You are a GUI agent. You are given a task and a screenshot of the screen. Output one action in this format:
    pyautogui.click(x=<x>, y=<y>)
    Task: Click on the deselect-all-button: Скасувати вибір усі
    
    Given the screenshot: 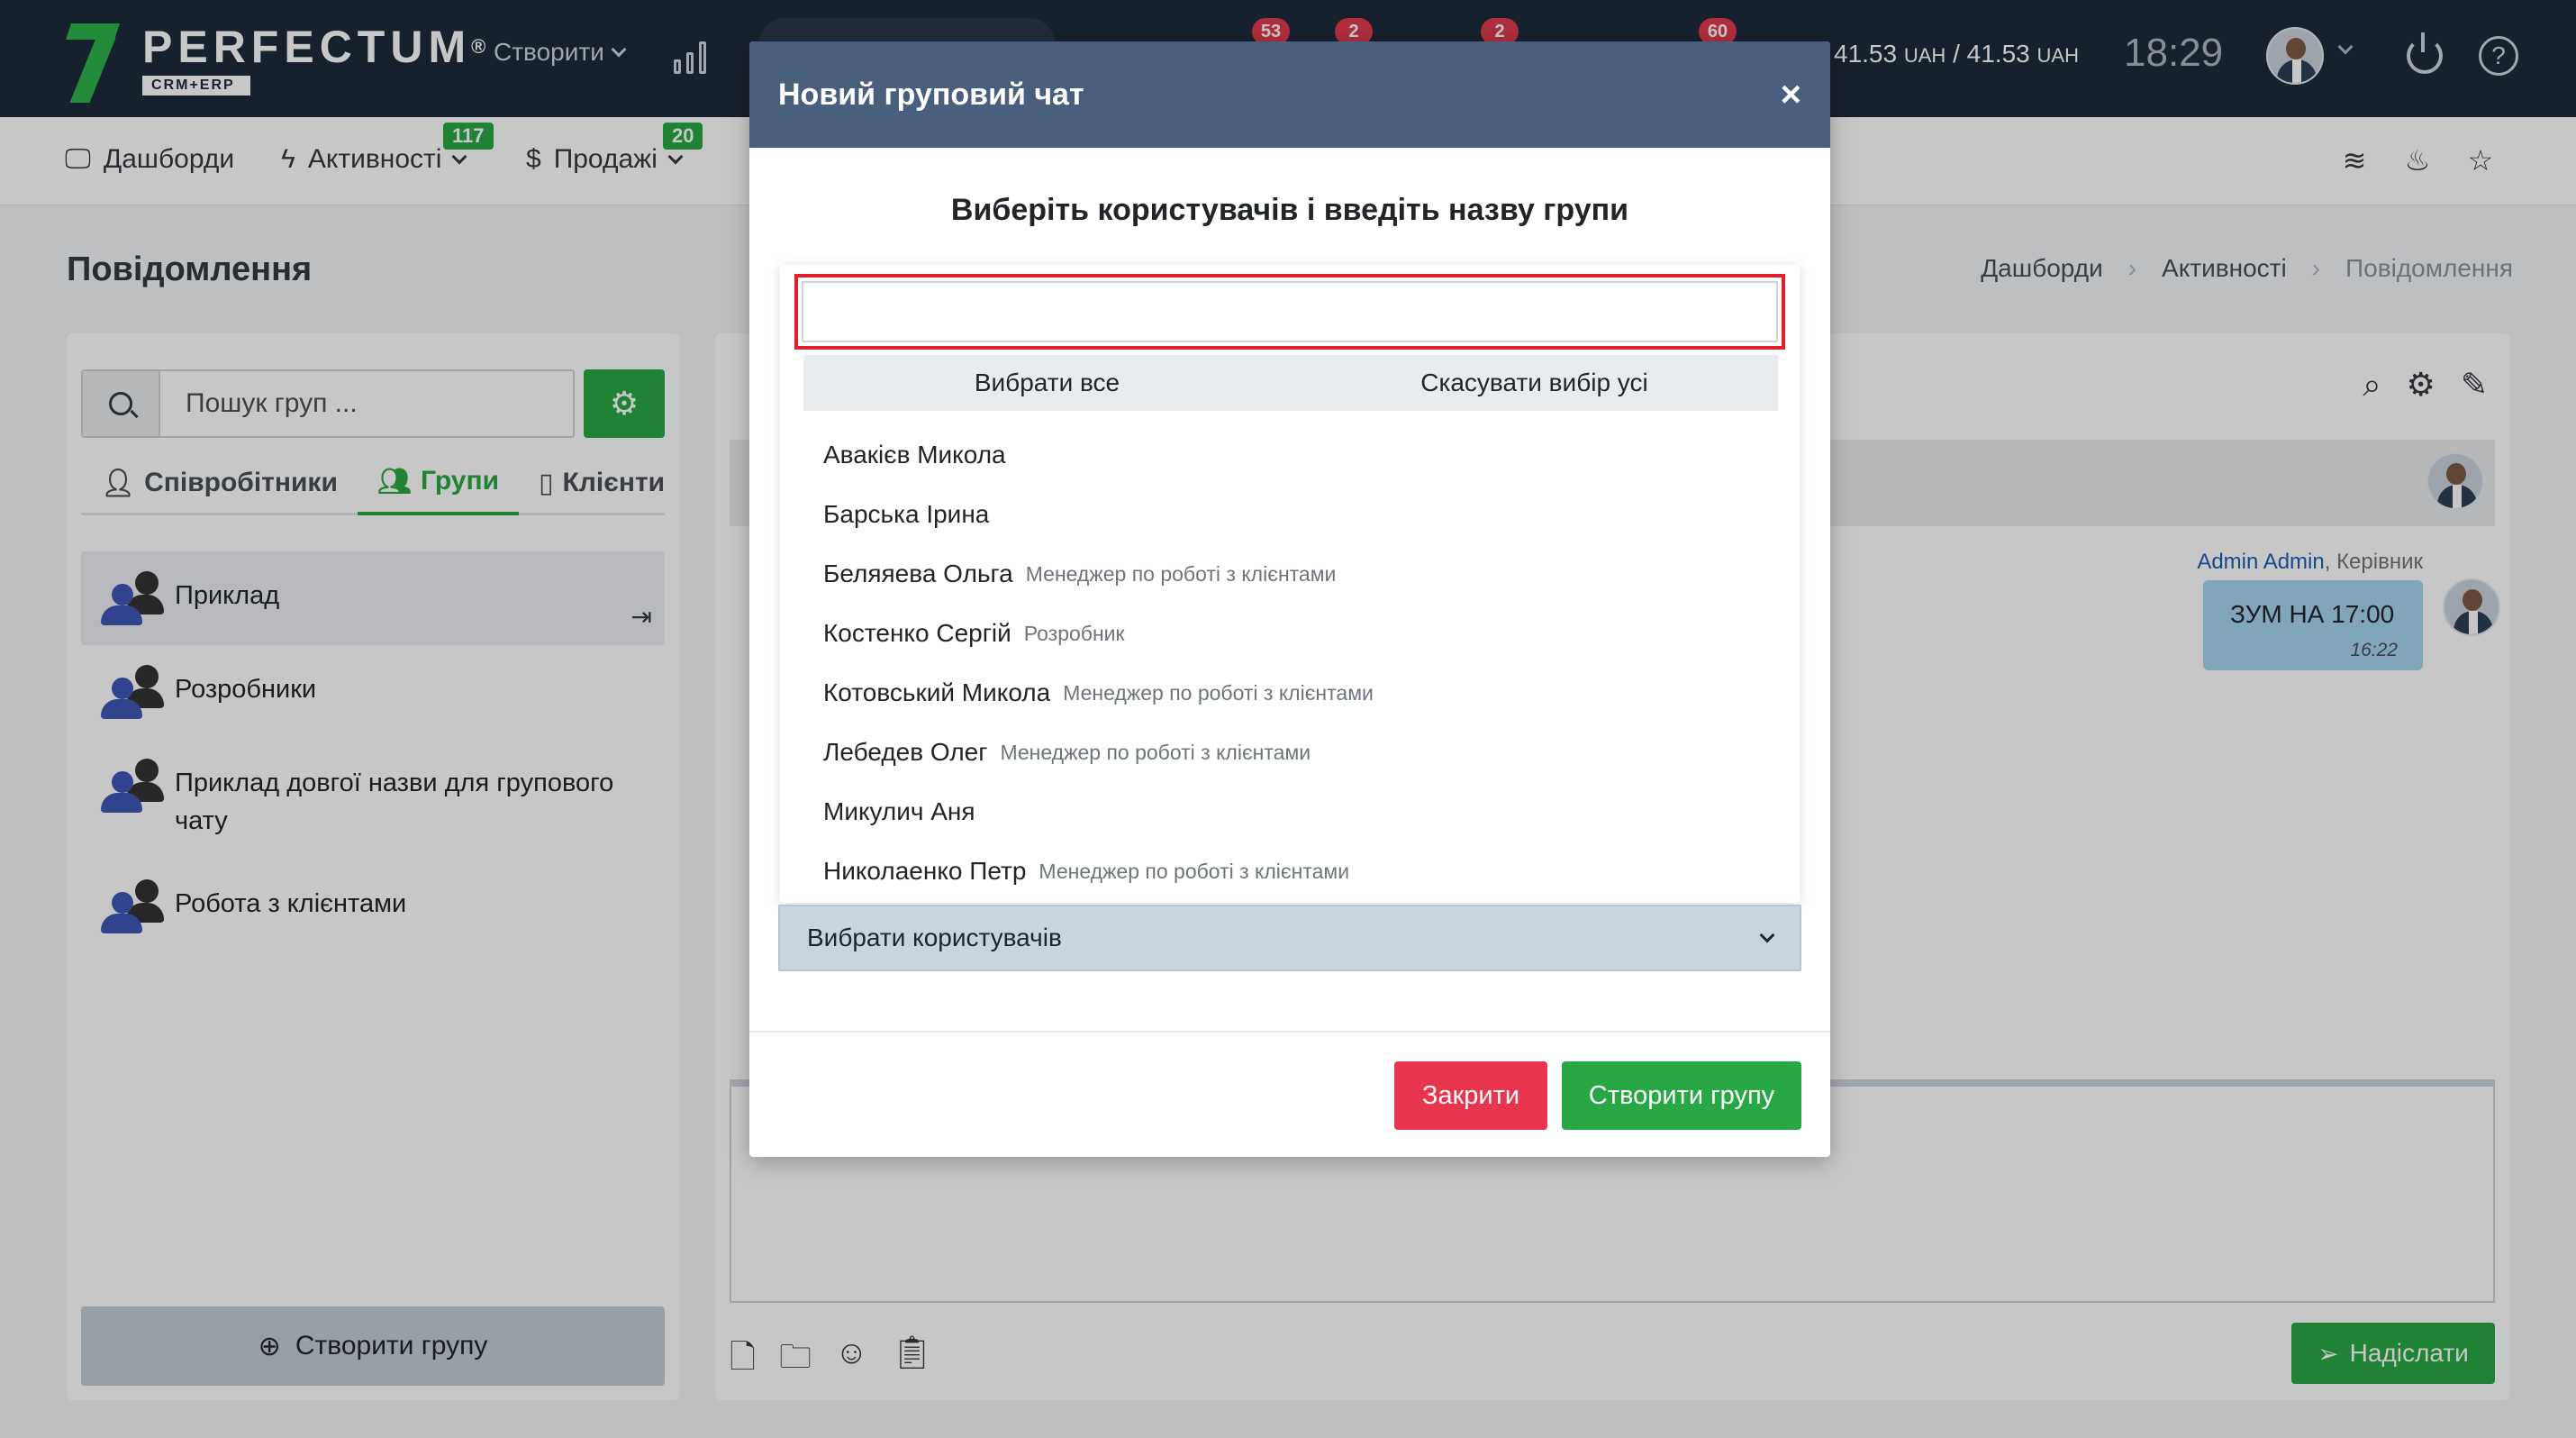 What is the action you would take?
    pyautogui.click(x=1534, y=383)
    